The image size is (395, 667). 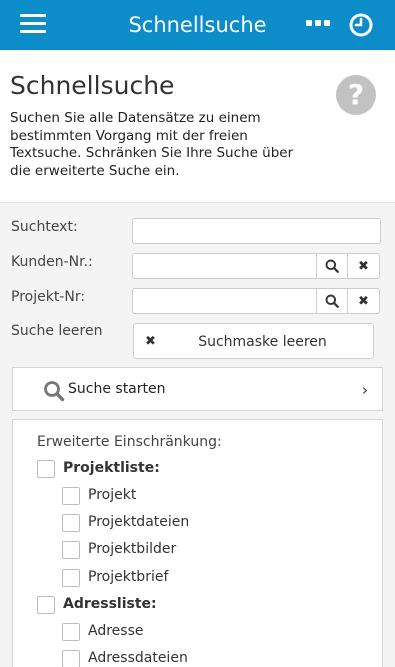 What do you see at coordinates (52, 262) in the screenshot?
I see `kunden-nr-label: Kunden-Nr.:` at bounding box center [52, 262].